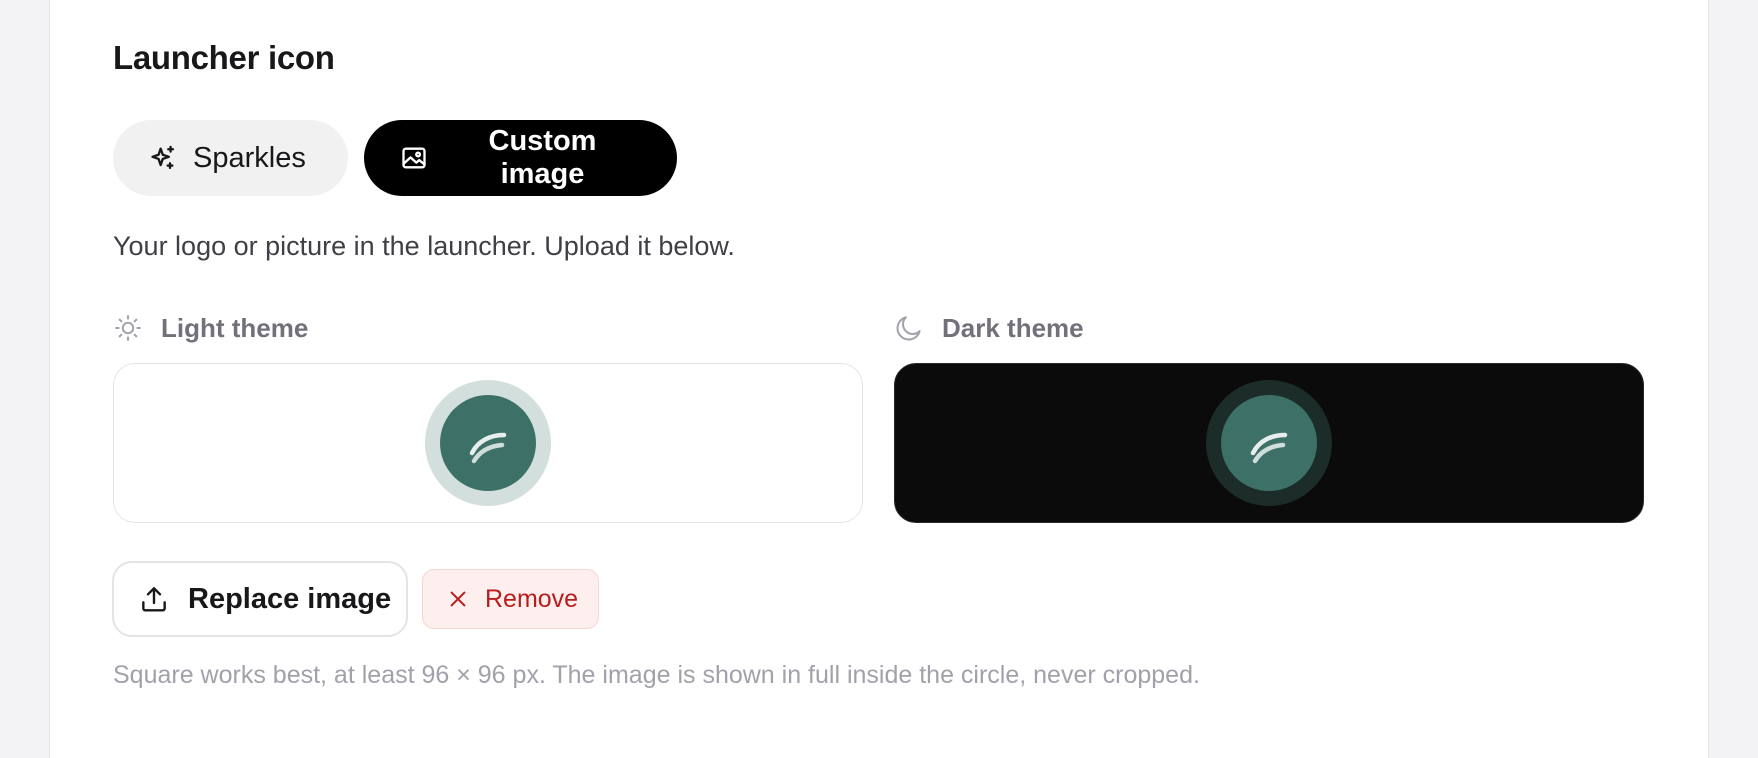  I want to click on replace-image-label: Replace image, so click(290, 598).